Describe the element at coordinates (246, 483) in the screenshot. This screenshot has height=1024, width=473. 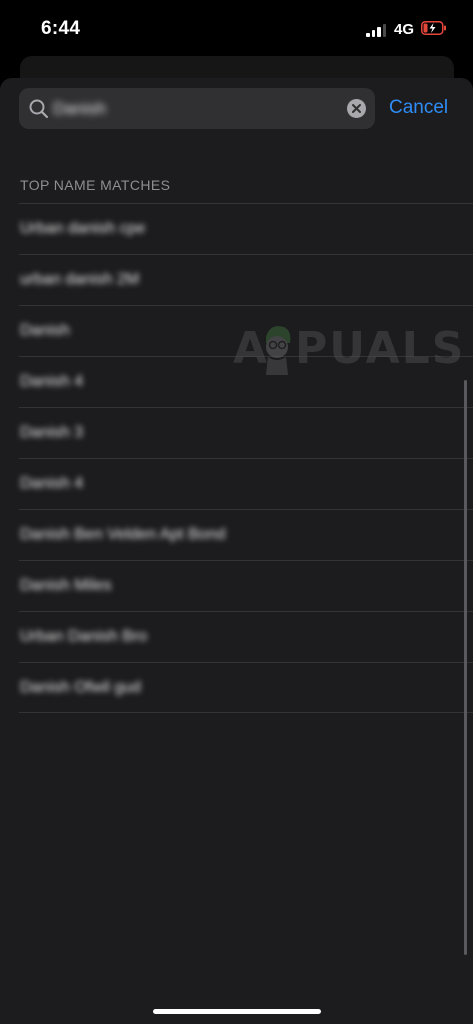
I see `list-item: Danish 4` at that location.